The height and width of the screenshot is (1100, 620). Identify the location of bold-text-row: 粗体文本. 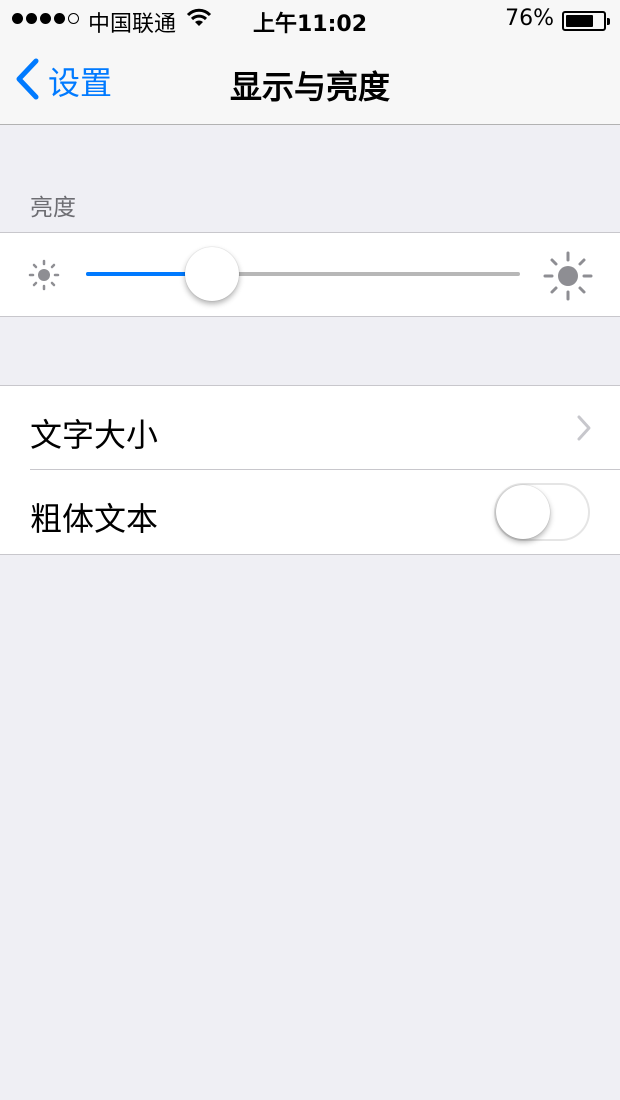
(310, 512).